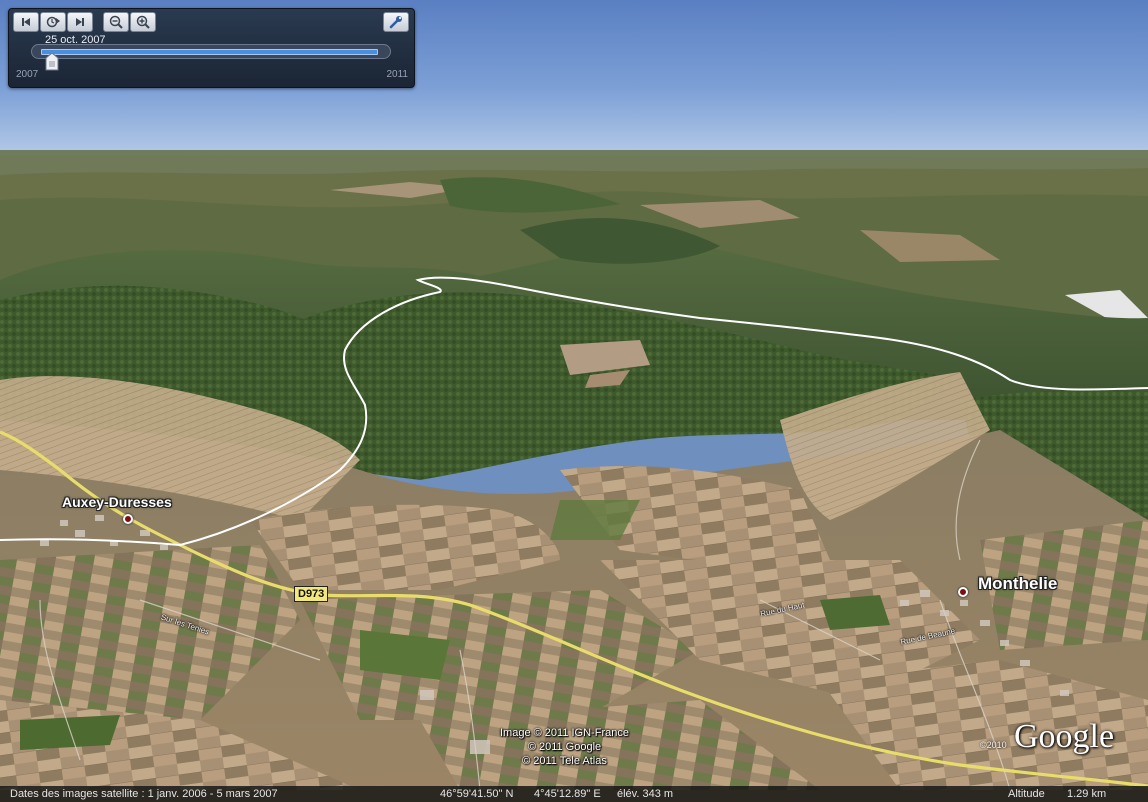 Image resolution: width=1148 pixels, height=802 pixels. I want to click on altitude-value: 1.29 km, so click(1087, 794).